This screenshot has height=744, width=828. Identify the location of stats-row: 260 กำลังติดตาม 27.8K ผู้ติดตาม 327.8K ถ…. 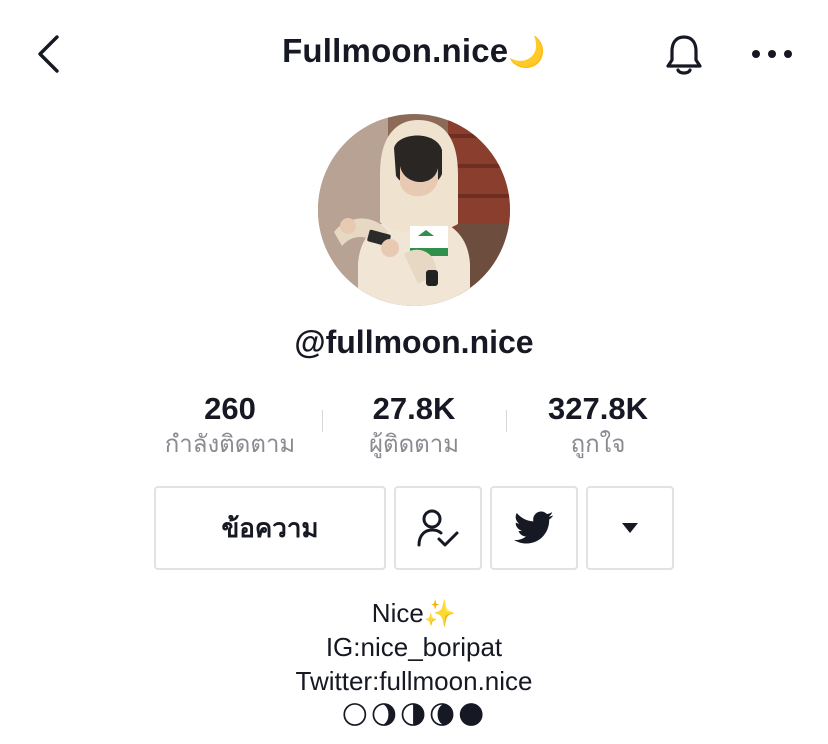
(414, 426).